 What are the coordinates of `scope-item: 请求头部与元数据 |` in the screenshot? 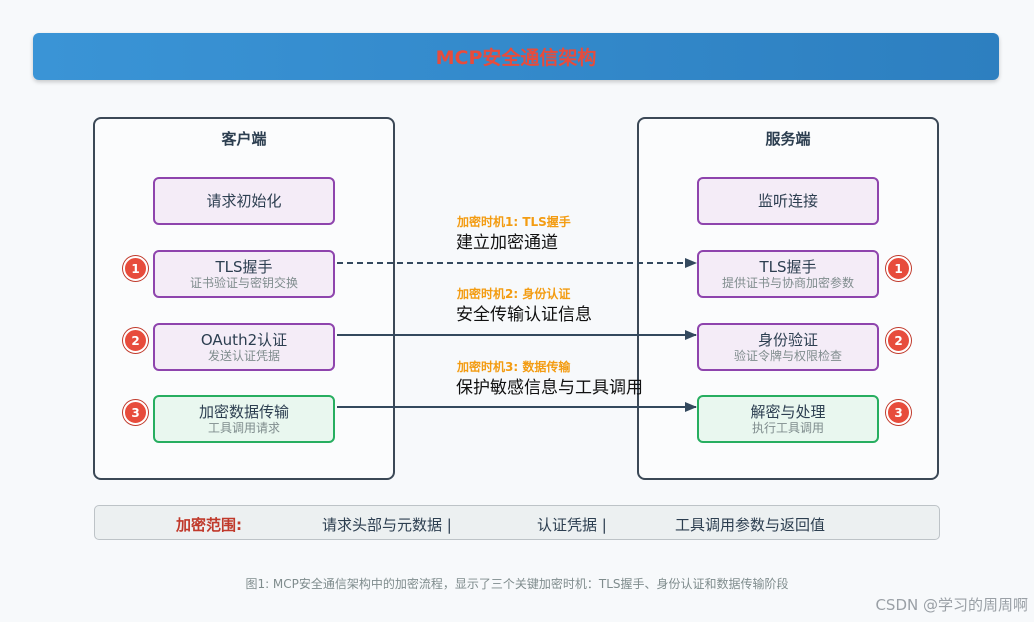 It's located at (387, 525).